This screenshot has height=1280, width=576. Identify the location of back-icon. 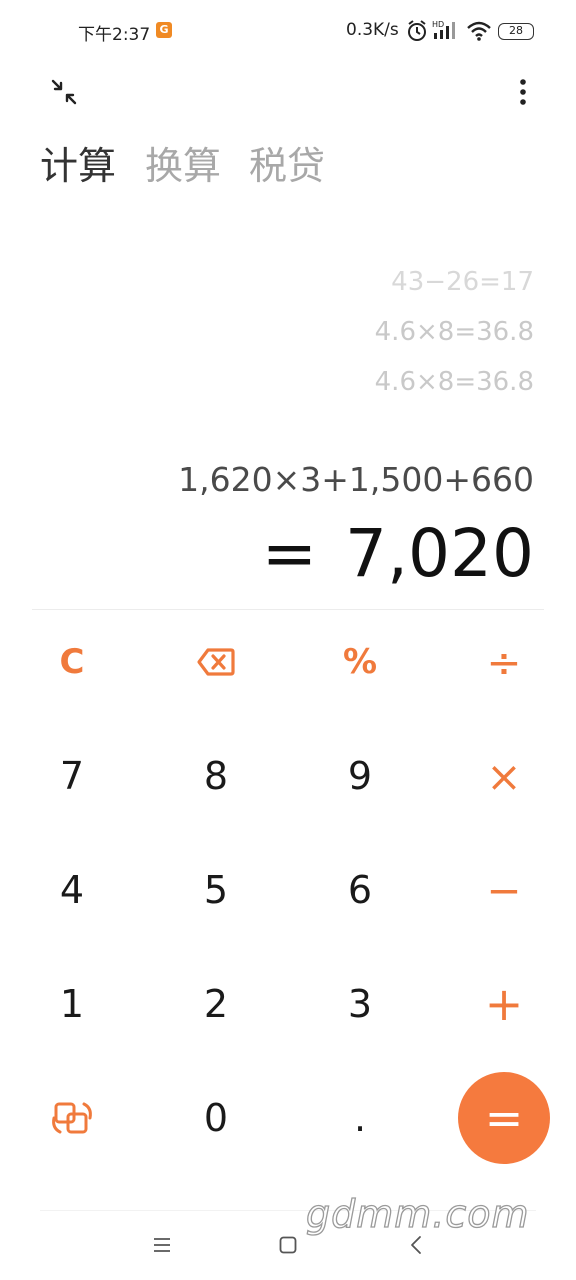
(416, 1245).